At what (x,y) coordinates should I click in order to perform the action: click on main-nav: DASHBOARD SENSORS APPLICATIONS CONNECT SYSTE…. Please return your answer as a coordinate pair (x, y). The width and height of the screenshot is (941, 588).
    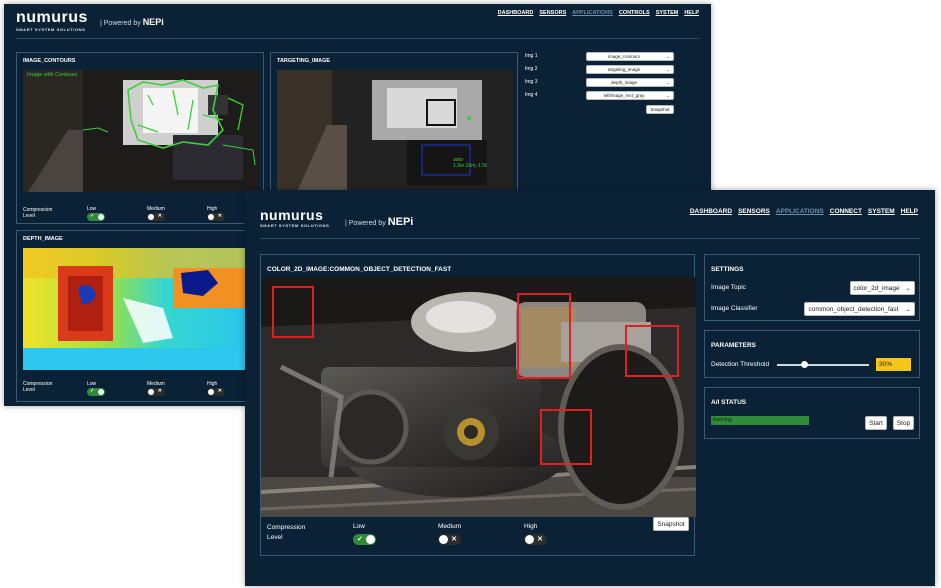
    Looking at the image, I should click on (804, 211).